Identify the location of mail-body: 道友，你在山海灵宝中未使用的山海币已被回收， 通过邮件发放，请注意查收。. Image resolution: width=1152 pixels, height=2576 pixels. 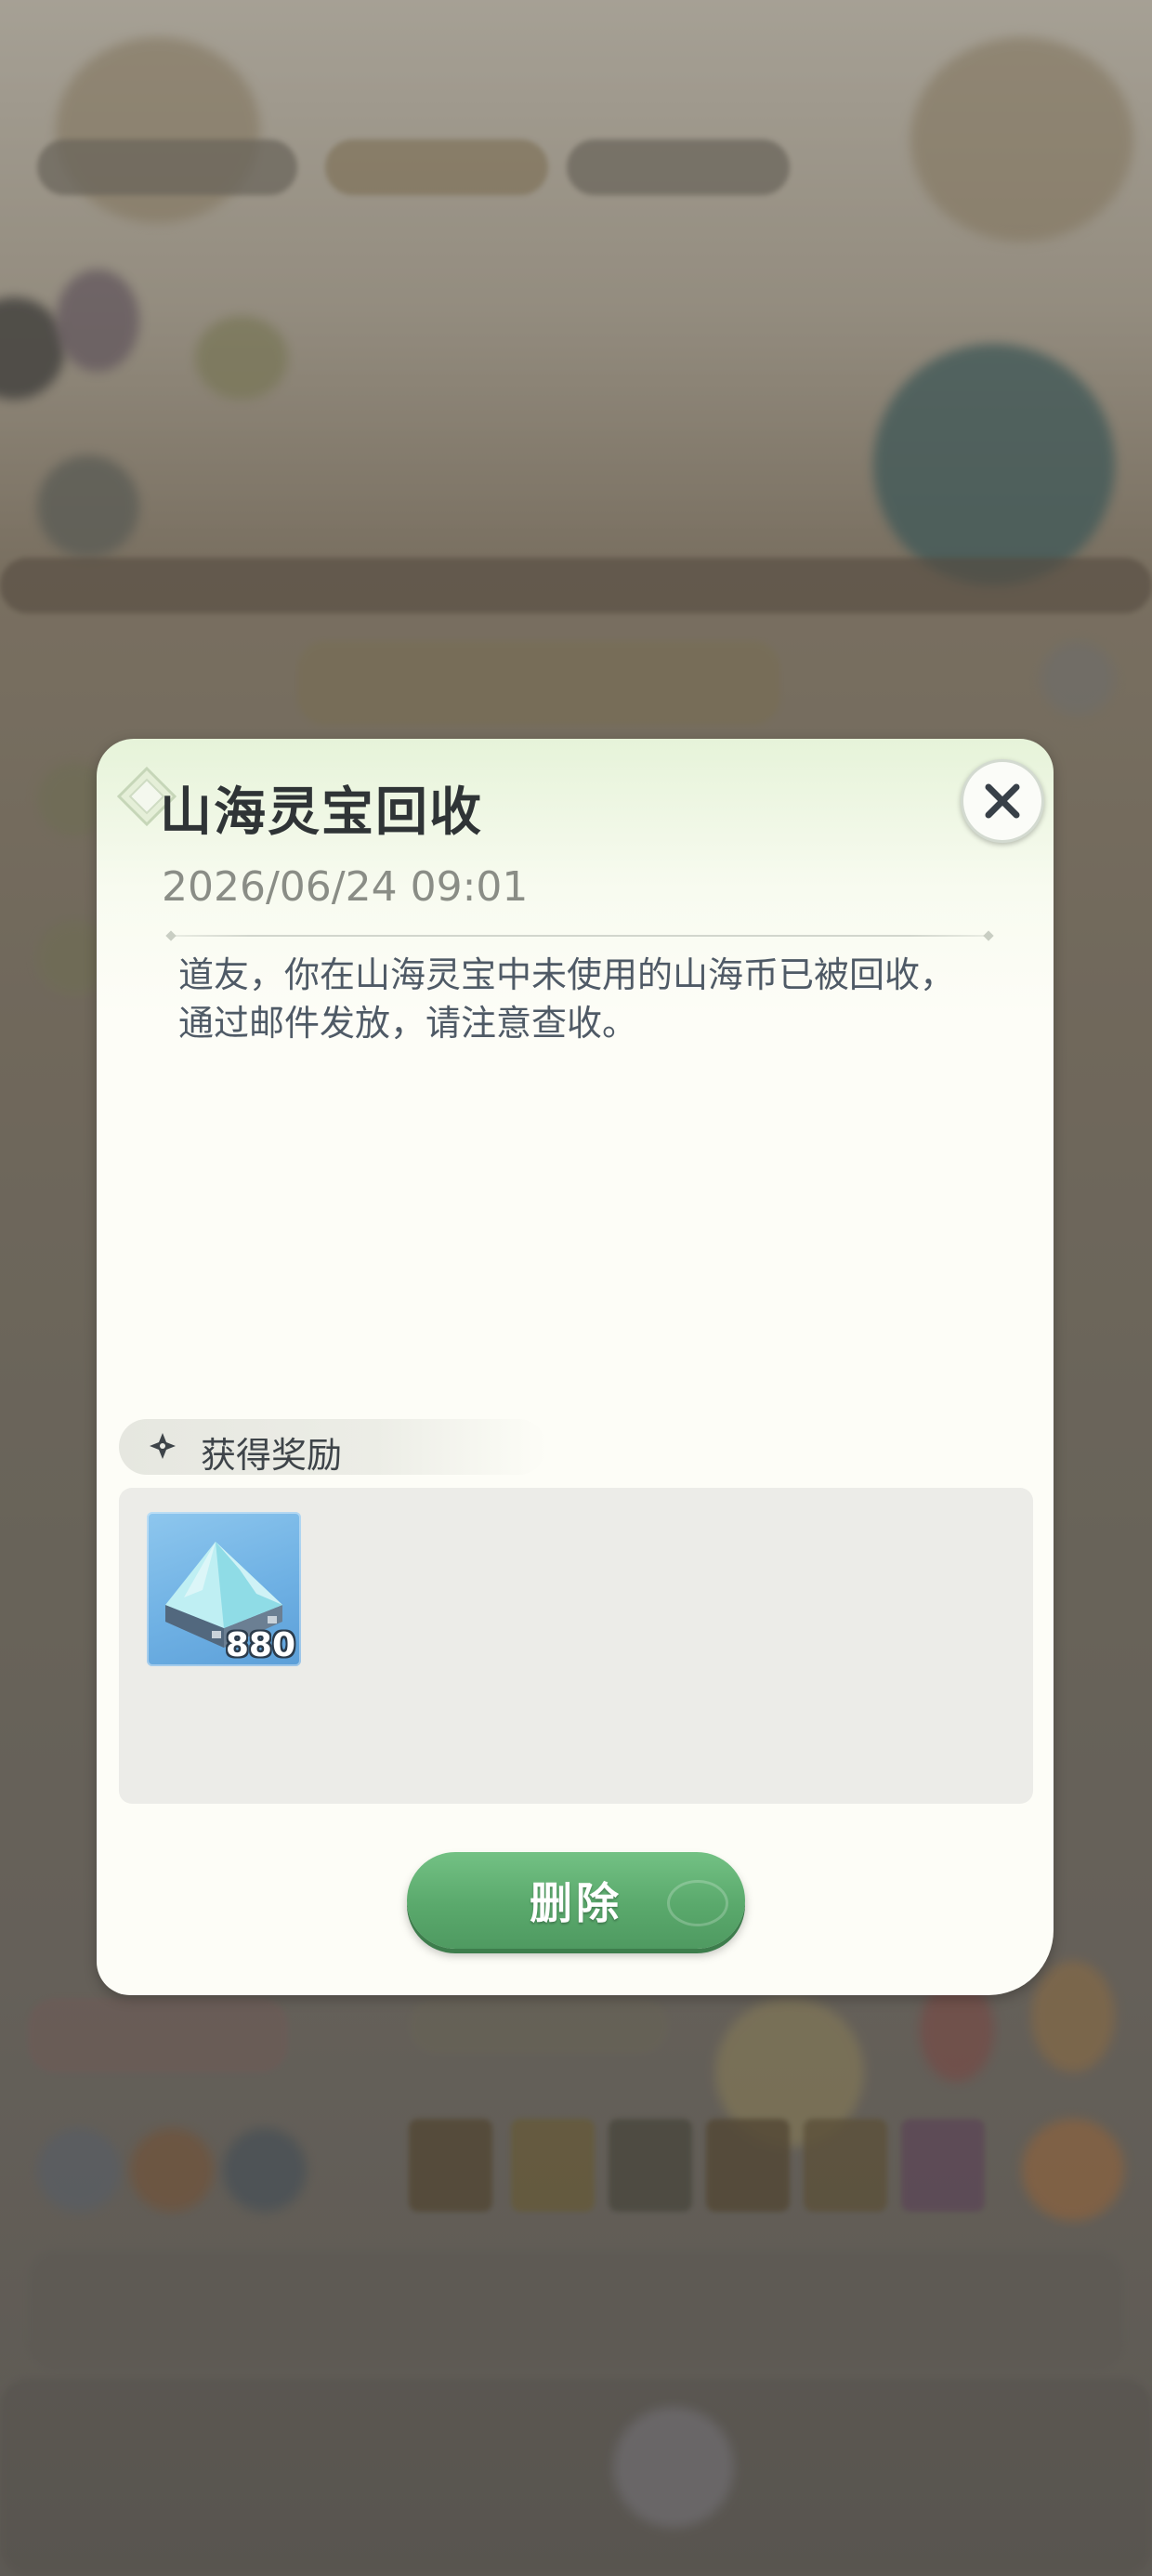
(587, 999).